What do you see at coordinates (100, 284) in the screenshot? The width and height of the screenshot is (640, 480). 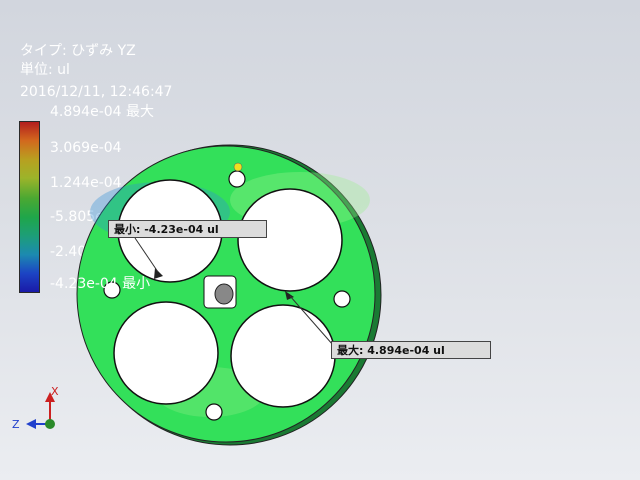 I see `legend-min-label: -4.23e-04 最小` at bounding box center [100, 284].